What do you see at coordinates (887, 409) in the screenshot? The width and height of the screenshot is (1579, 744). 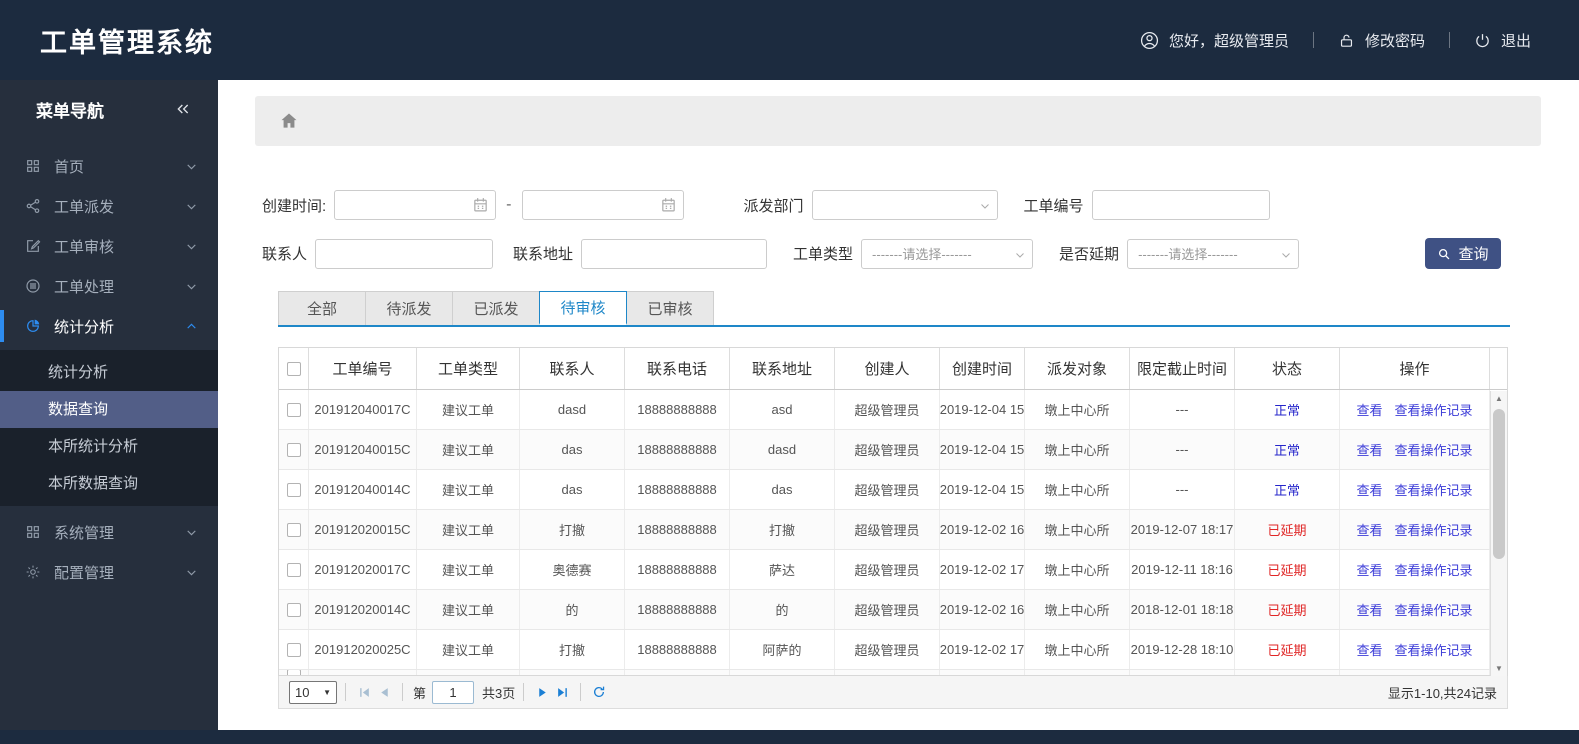 I see `cell-creator: 超级管理员` at bounding box center [887, 409].